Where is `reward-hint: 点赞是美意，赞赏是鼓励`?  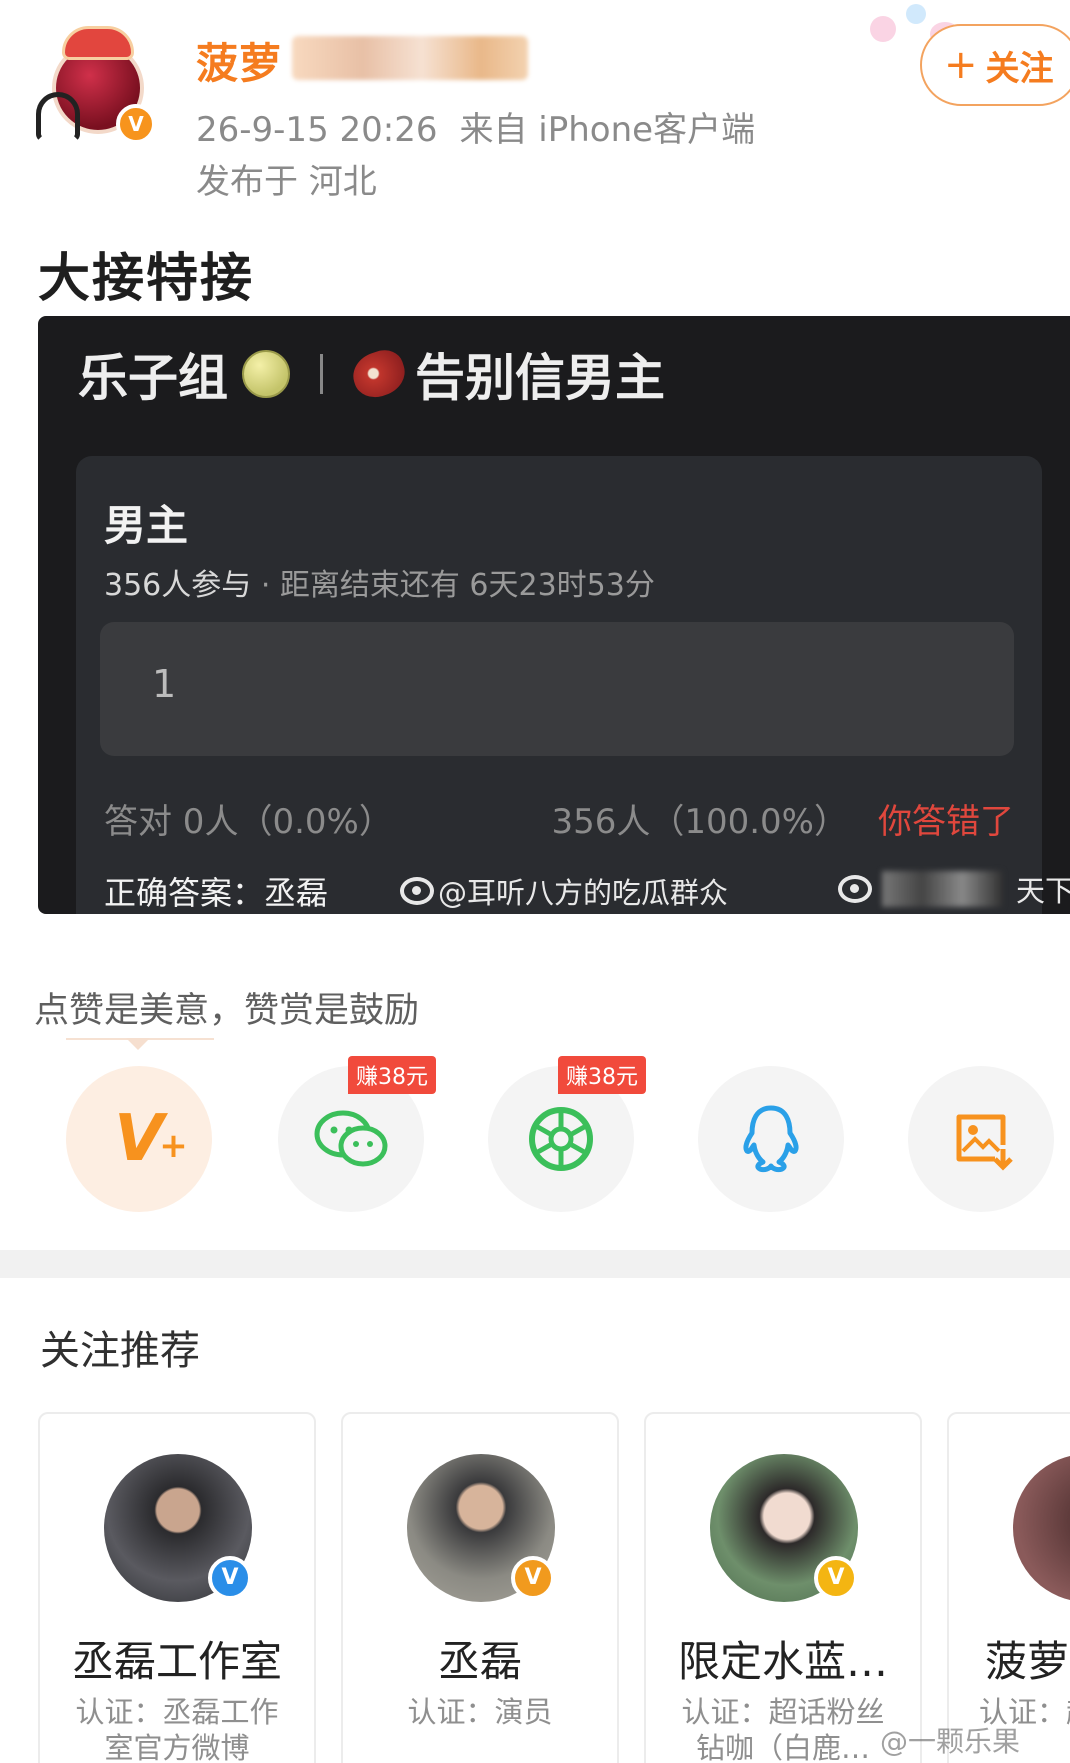
reward-hint: 点赞是美意，赞赏是鼓励 is located at coordinates (227, 1011).